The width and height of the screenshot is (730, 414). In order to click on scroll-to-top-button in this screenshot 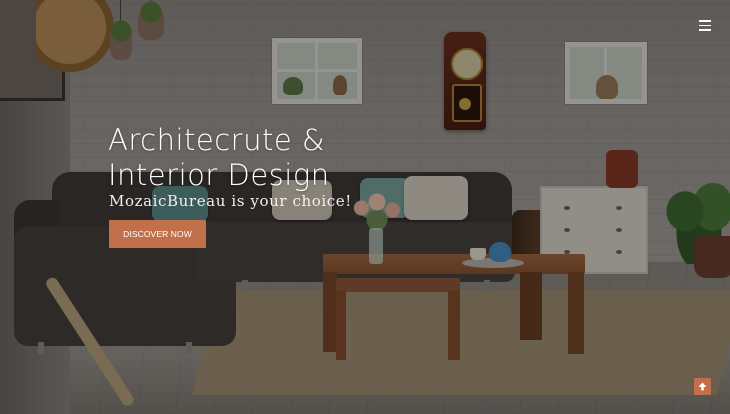, I will do `click(702, 386)`.